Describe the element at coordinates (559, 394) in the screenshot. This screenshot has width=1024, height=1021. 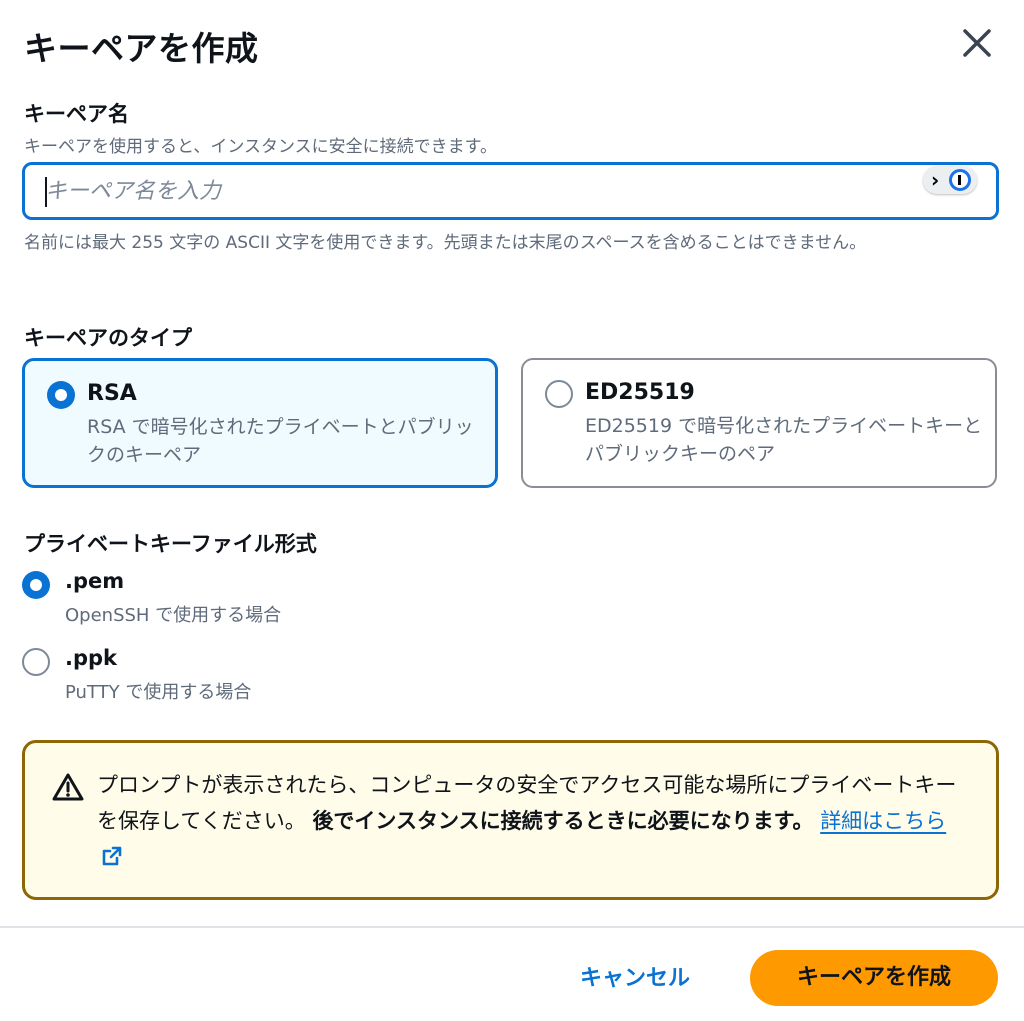
I see `radio-ed25519` at that location.